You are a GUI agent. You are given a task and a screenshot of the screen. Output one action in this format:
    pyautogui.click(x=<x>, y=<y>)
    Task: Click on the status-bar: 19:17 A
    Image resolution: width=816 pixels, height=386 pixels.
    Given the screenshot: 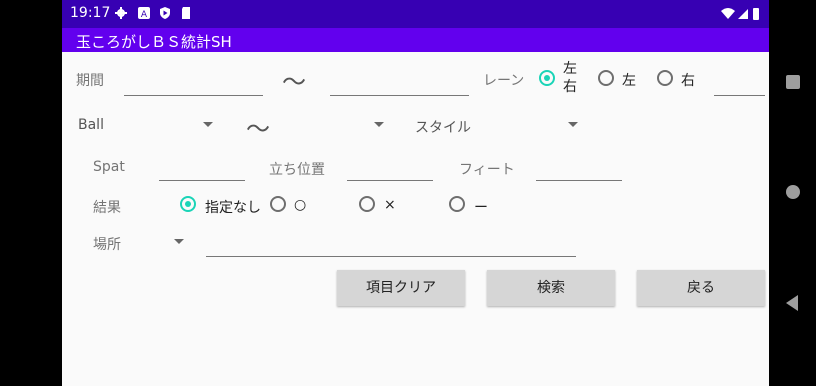 What is the action you would take?
    pyautogui.click(x=415, y=14)
    